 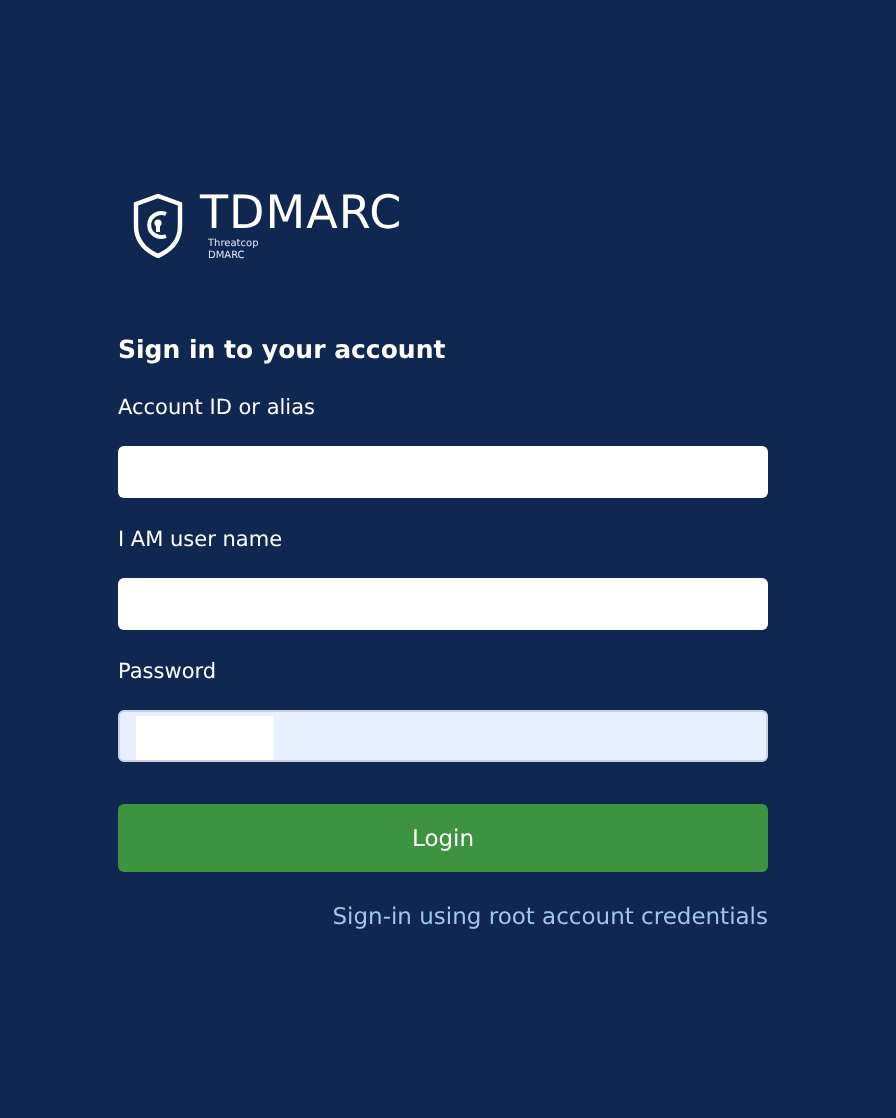 I want to click on shield-icon, so click(x=158, y=226).